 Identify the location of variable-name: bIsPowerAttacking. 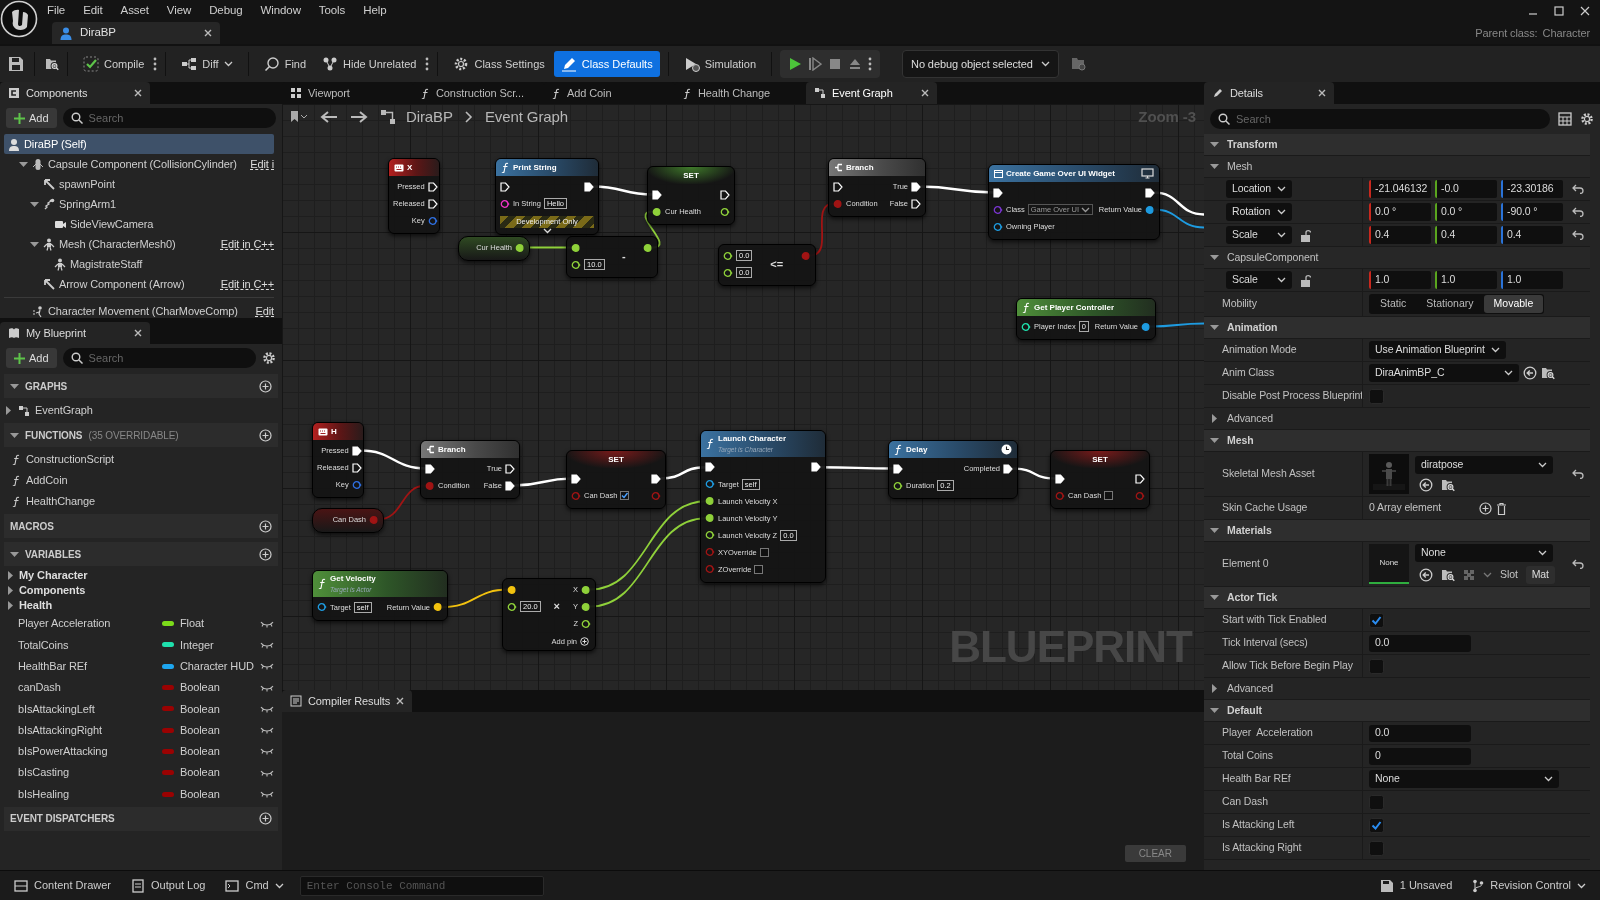
(90, 751).